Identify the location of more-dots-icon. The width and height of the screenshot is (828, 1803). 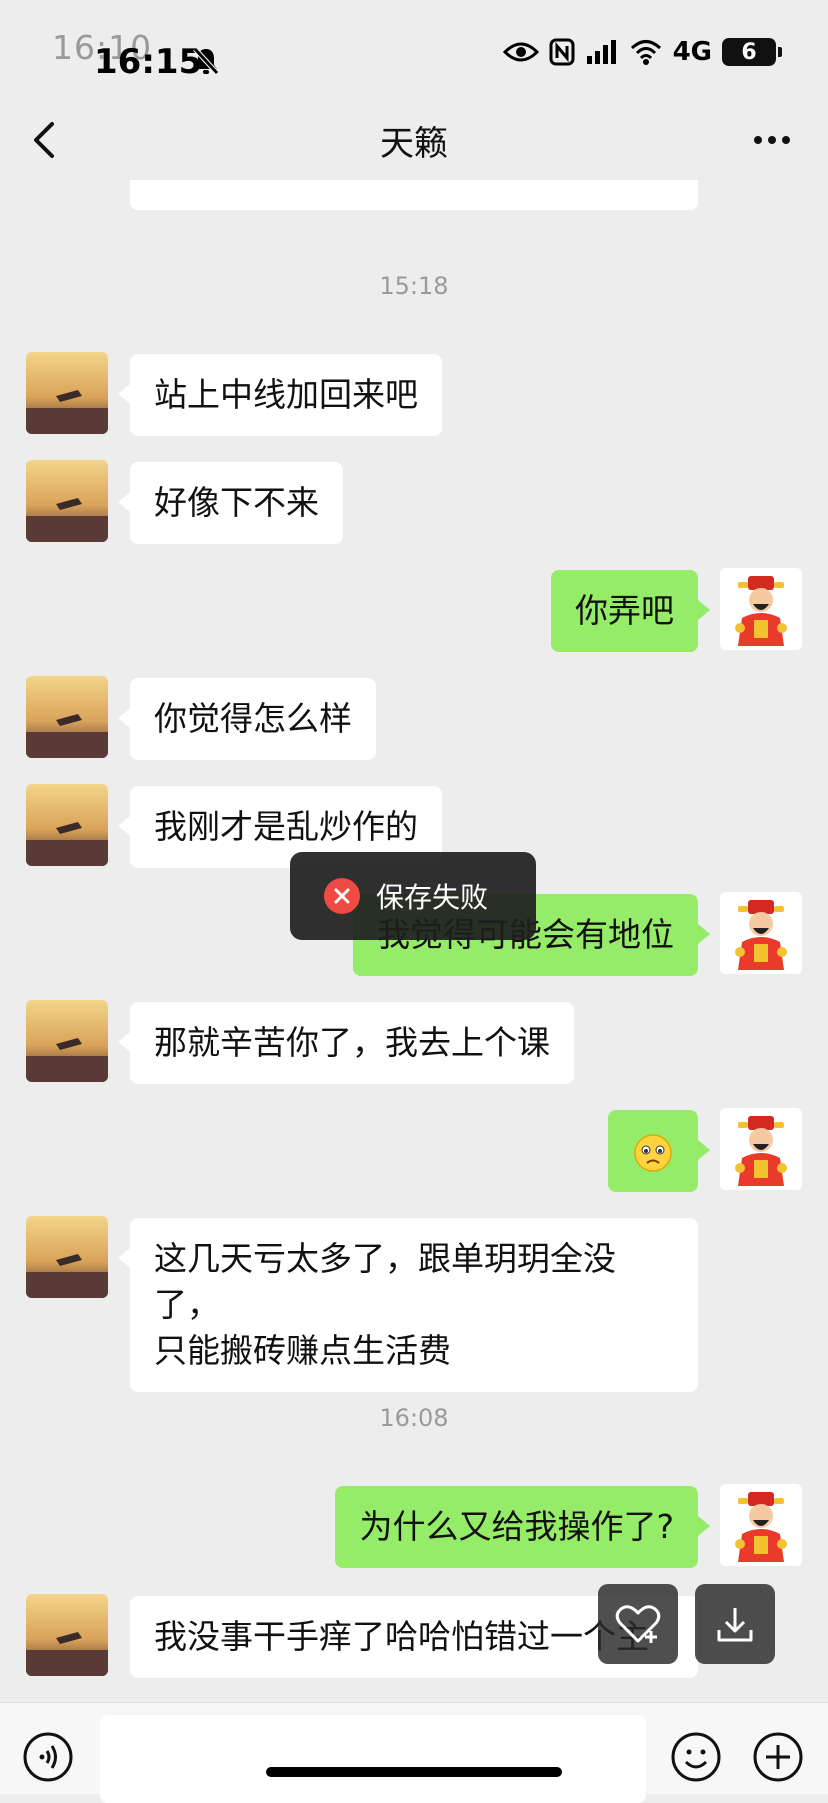
(772, 140).